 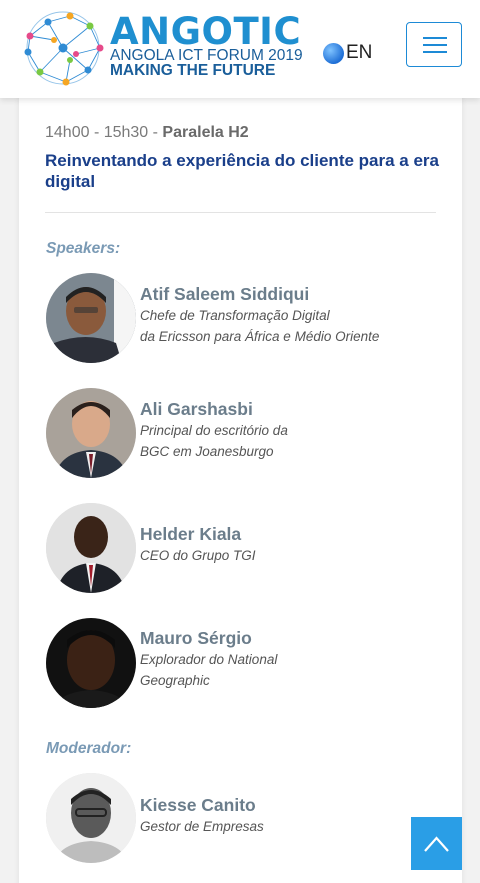 What do you see at coordinates (202, 826) in the screenshot?
I see `moderator-role-line1: Gestor de Empresas` at bounding box center [202, 826].